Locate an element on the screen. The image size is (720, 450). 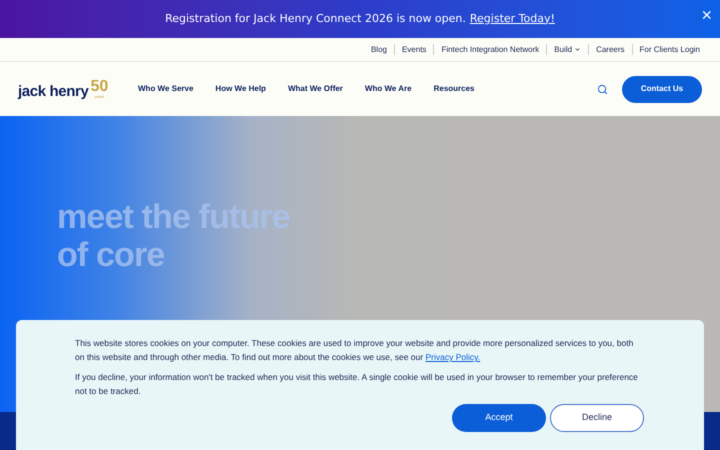
main-nav-link: How We Help is located at coordinates (240, 89).